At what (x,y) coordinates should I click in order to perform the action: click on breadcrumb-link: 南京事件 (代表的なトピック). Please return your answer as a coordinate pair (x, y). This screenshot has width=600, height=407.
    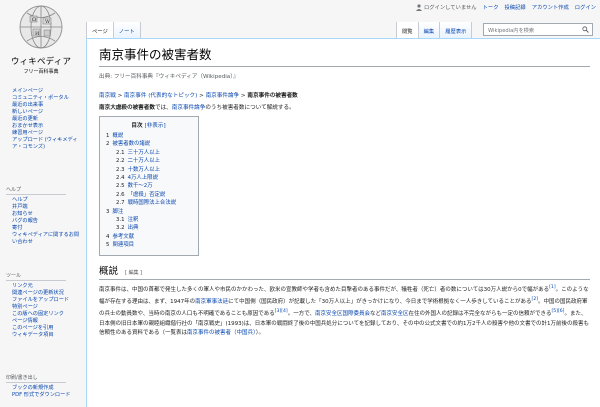
    Looking at the image, I should click on (160, 96).